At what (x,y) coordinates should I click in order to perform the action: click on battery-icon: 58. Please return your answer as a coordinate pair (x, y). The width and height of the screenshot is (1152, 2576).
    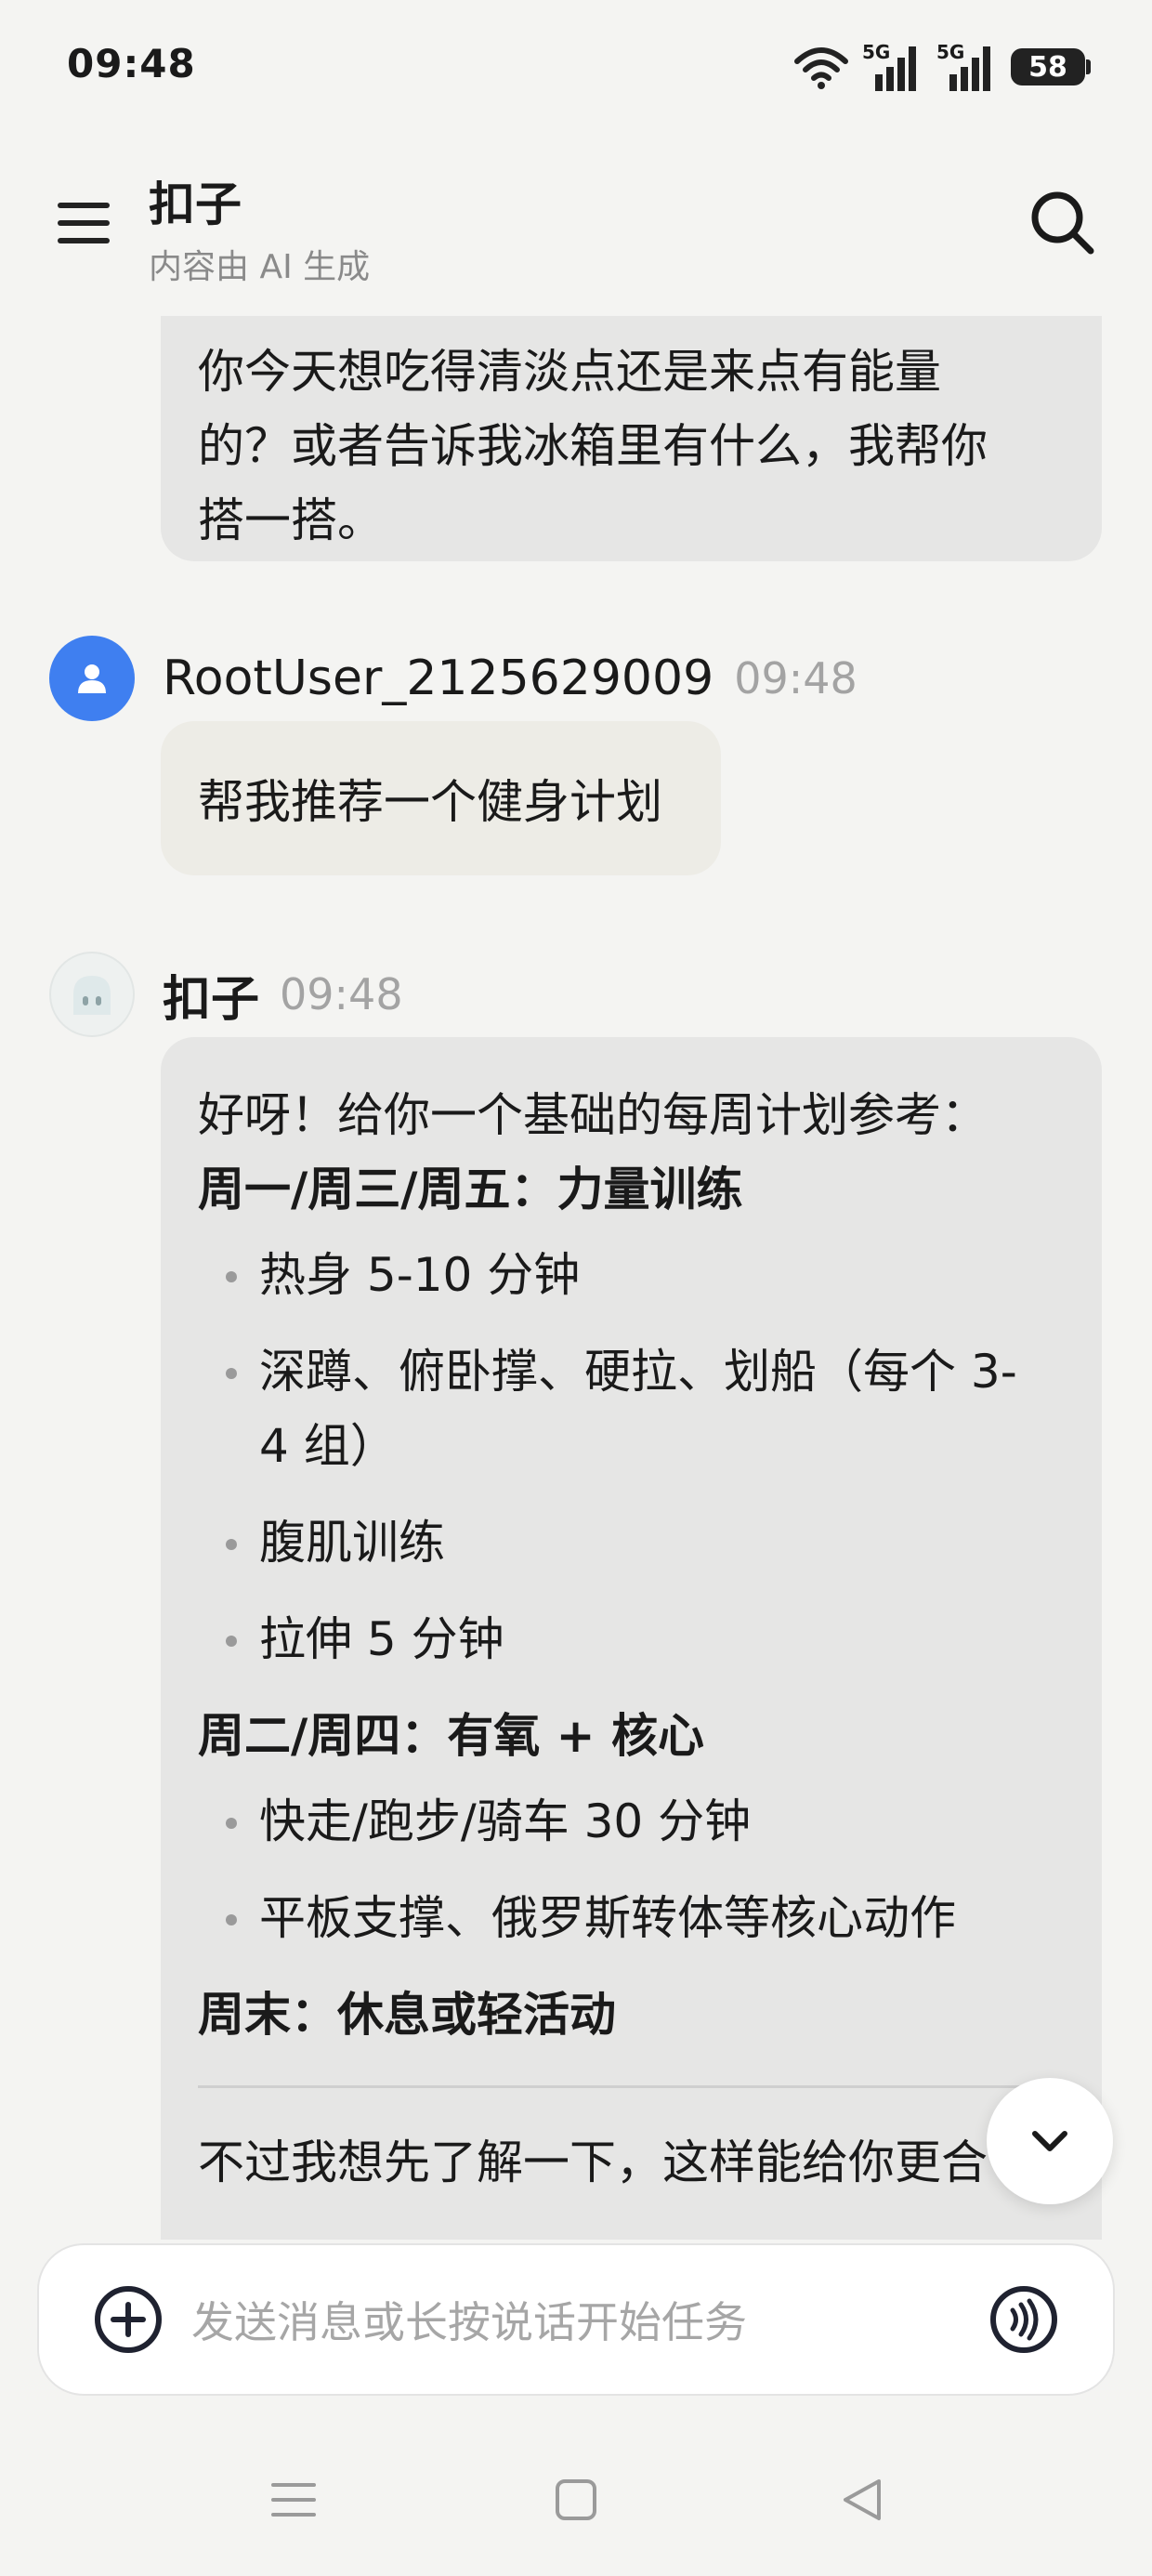
    Looking at the image, I should click on (1051, 66).